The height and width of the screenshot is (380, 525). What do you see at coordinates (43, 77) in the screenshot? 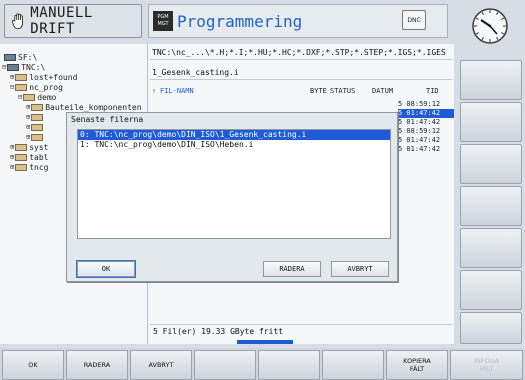
I see `tree-item-lost-found: ⊞ lost+found` at bounding box center [43, 77].